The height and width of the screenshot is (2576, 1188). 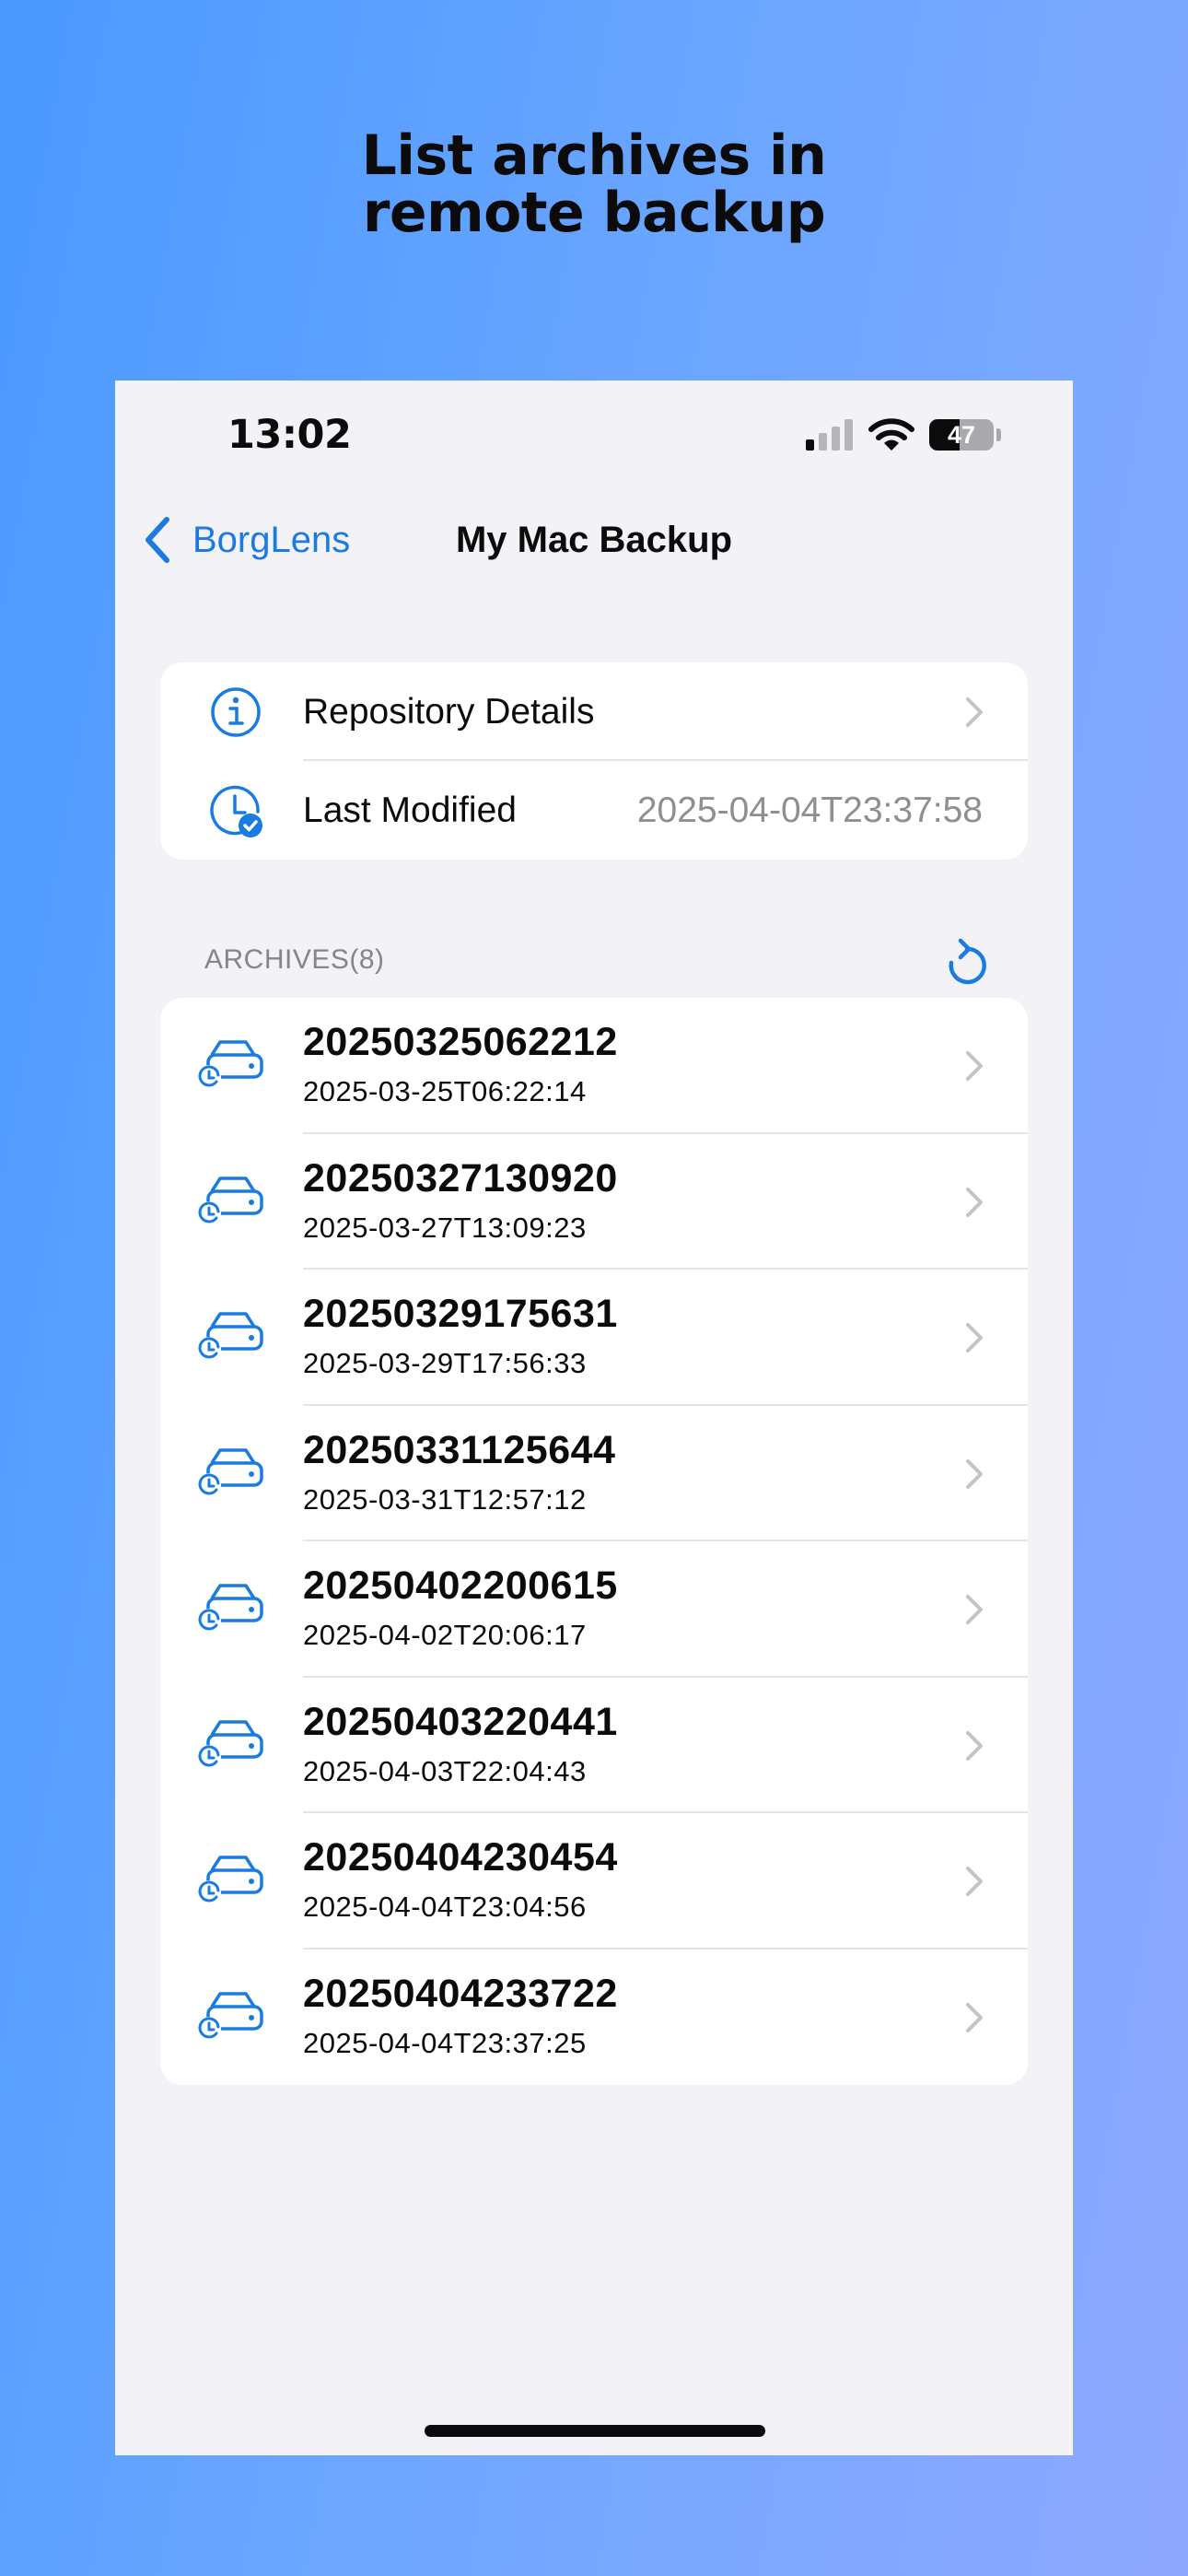 What do you see at coordinates (829, 435) in the screenshot?
I see `cellular-signal-icon` at bounding box center [829, 435].